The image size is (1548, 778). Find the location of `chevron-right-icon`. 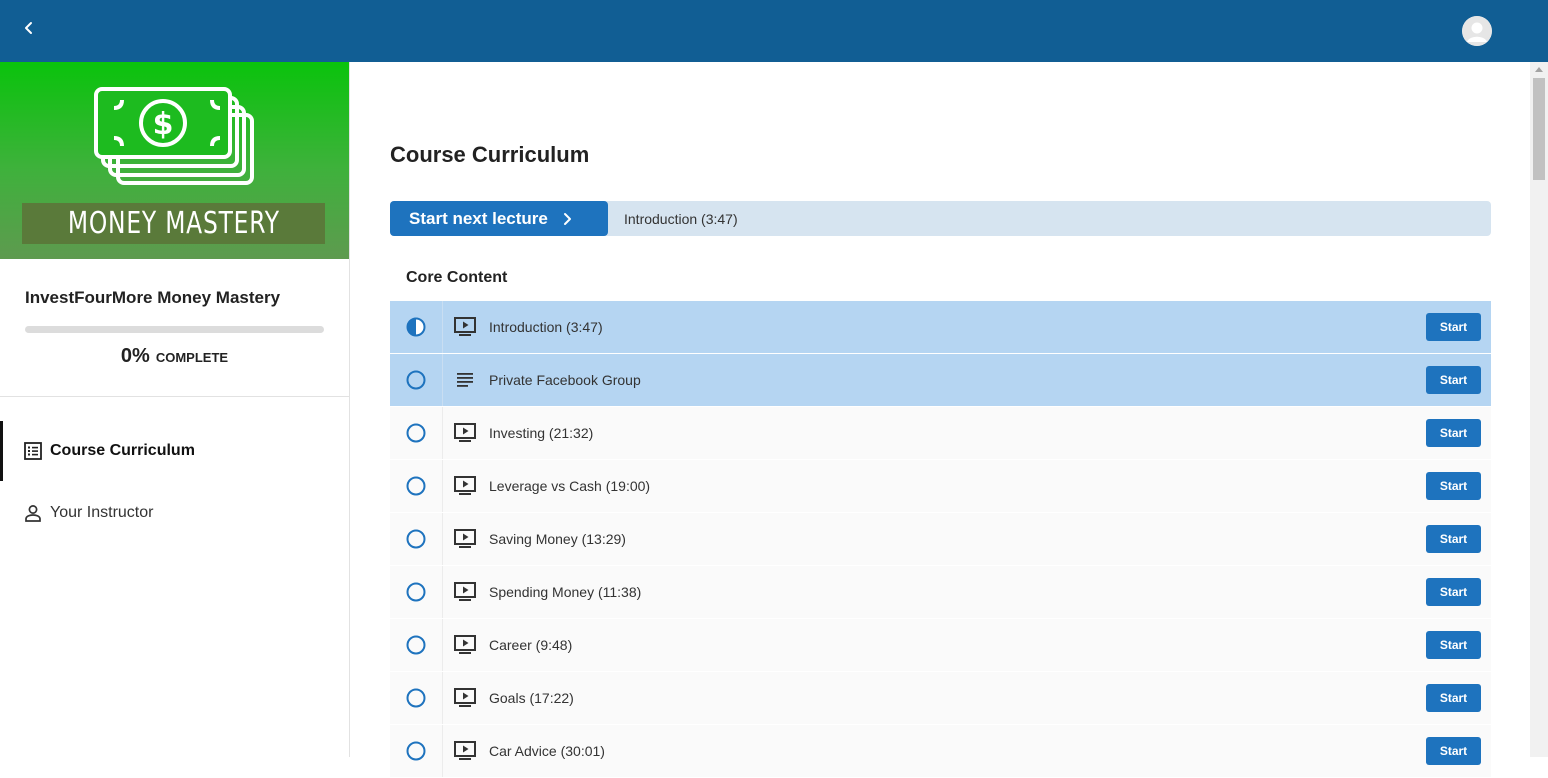

chevron-right-icon is located at coordinates (567, 218).